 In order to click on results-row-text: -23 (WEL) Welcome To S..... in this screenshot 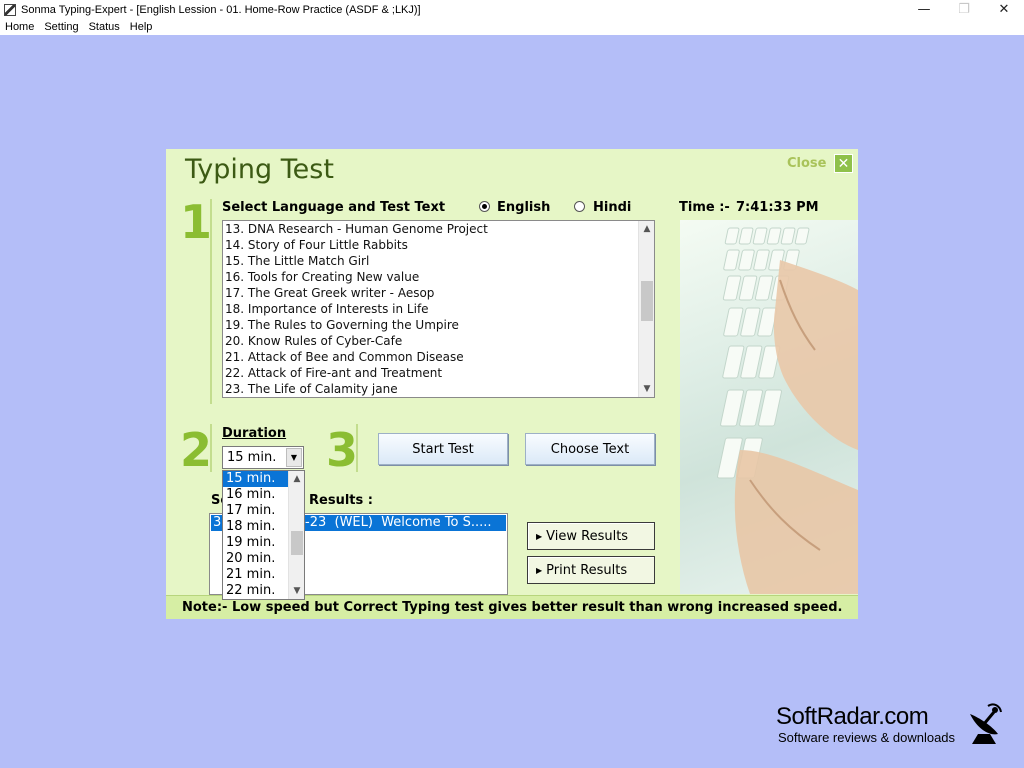, I will do `click(398, 522)`.